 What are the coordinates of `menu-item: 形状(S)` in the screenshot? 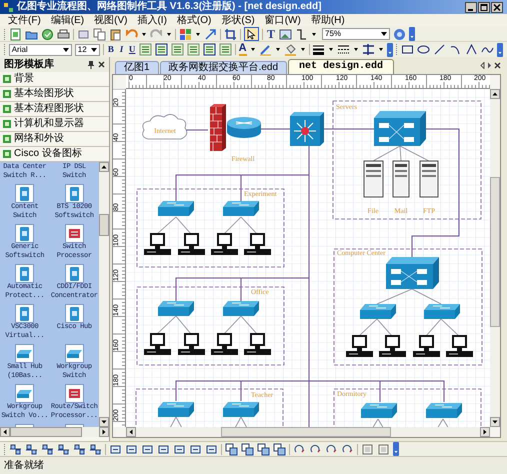 It's located at (238, 21).